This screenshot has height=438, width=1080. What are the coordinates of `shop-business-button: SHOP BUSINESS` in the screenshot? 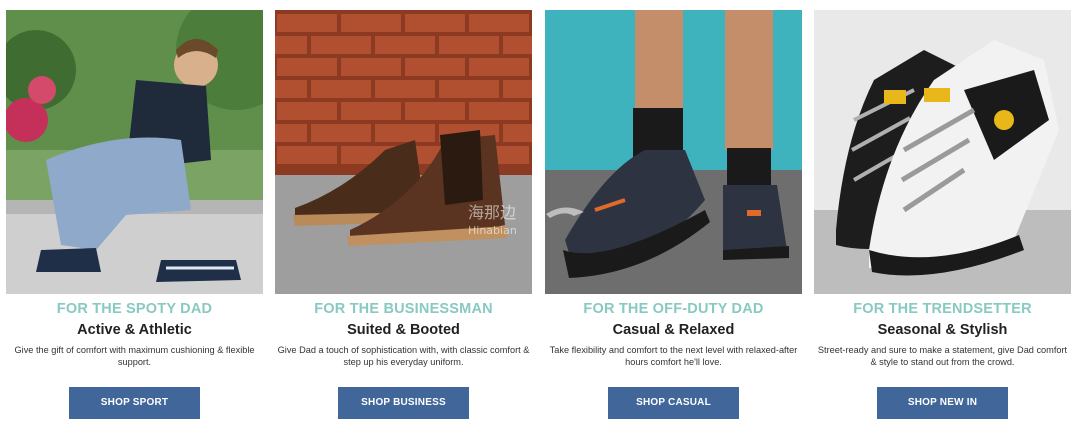 It's located at (403, 403).